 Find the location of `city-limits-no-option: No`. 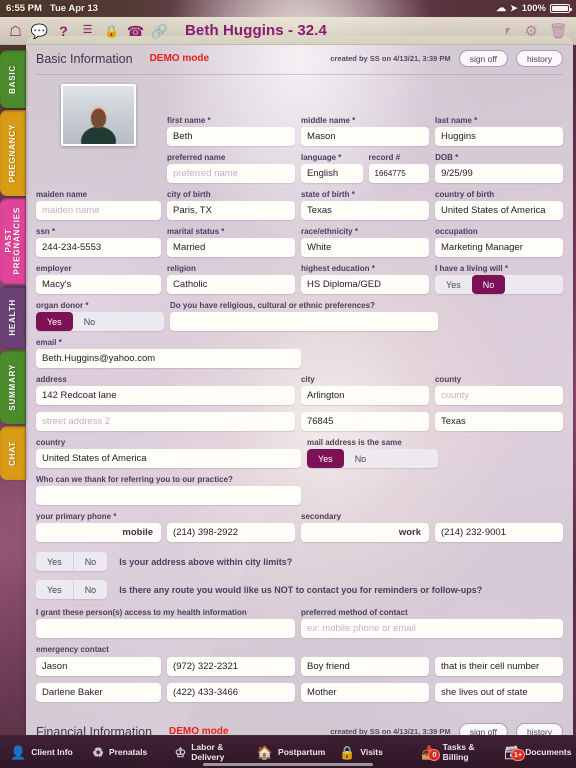

city-limits-no-option: No is located at coordinates (90, 561).